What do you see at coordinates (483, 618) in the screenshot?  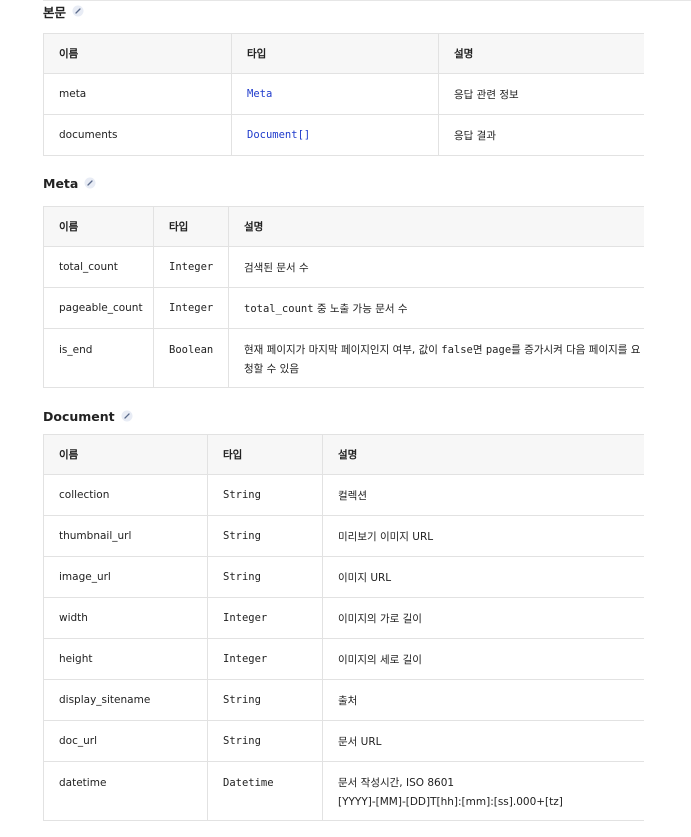 I see `field-desc: 이미지의 가로 길이` at bounding box center [483, 618].